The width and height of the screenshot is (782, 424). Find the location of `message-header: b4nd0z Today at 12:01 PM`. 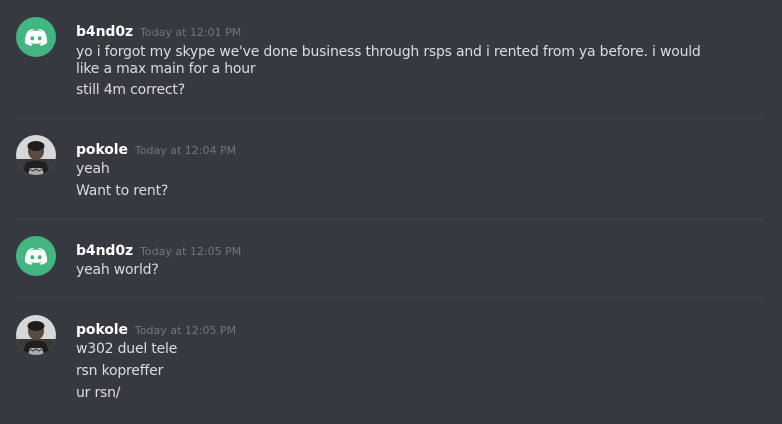

message-header: b4nd0z Today at 12:01 PM is located at coordinates (158, 30).